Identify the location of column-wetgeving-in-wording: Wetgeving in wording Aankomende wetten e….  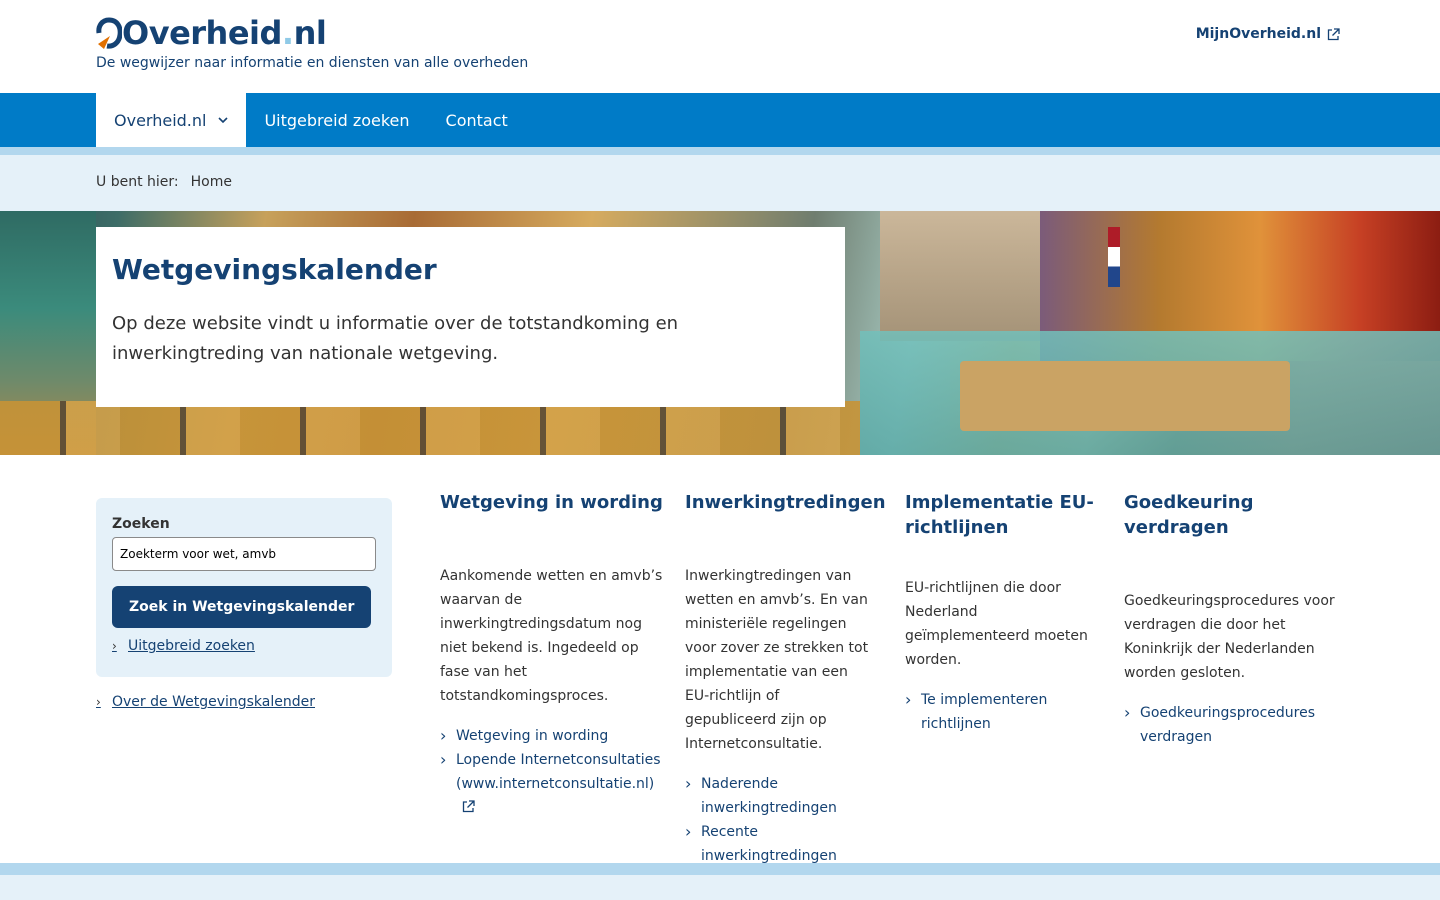
(556, 655).